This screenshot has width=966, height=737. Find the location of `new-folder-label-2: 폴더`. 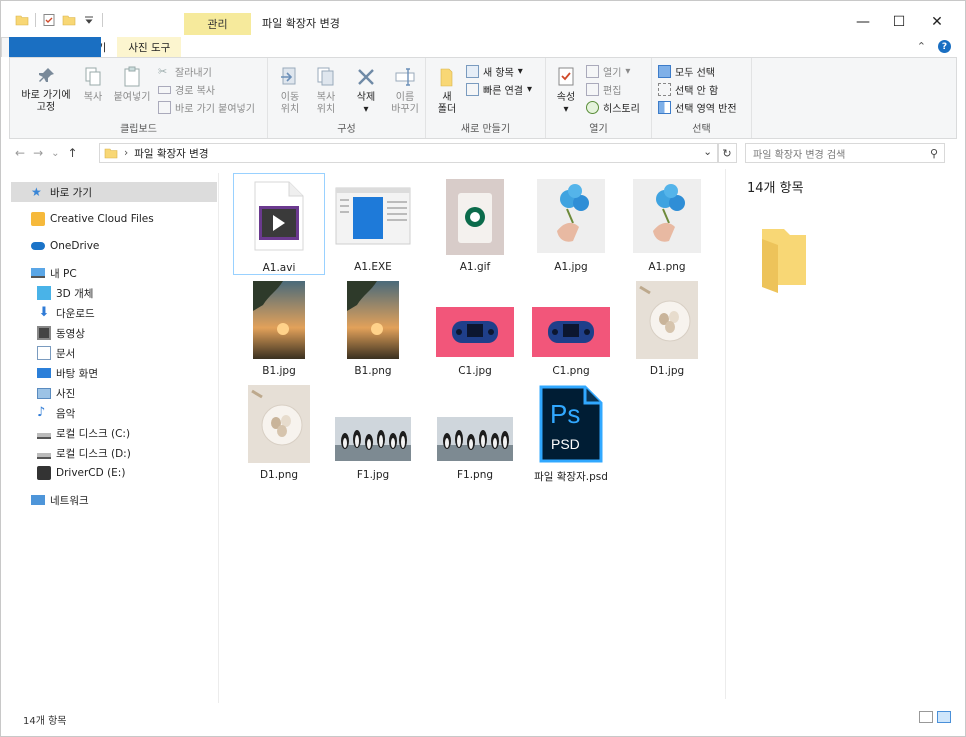

new-folder-label-2: 폴더 is located at coordinates (447, 109).